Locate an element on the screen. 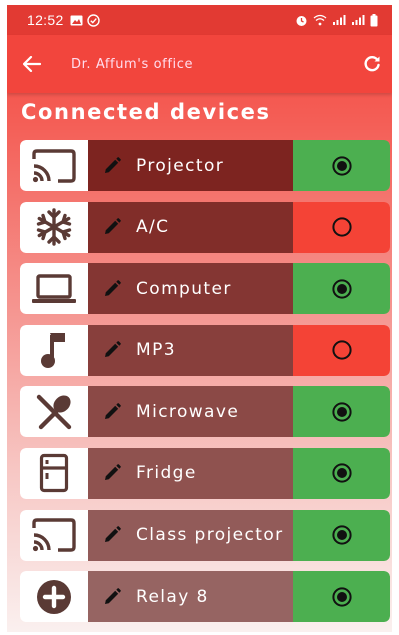 The height and width of the screenshot is (635, 399). device-name-box: Microwave is located at coordinates (190, 412).